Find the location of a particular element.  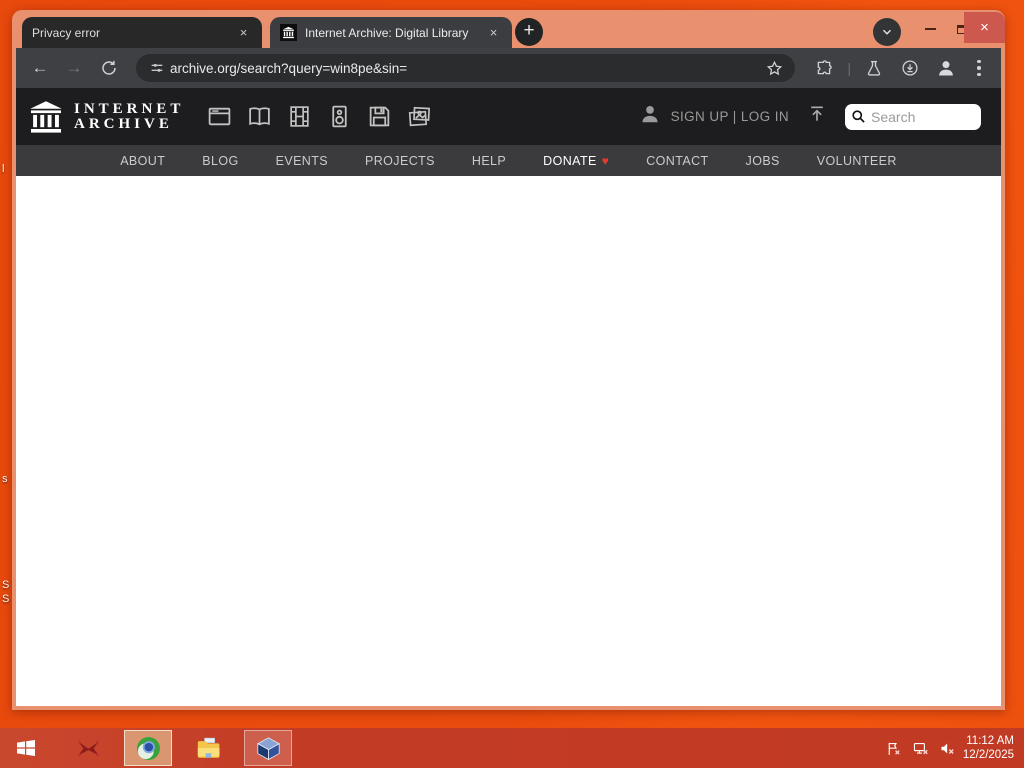

file-explorer-icon is located at coordinates (208, 747).